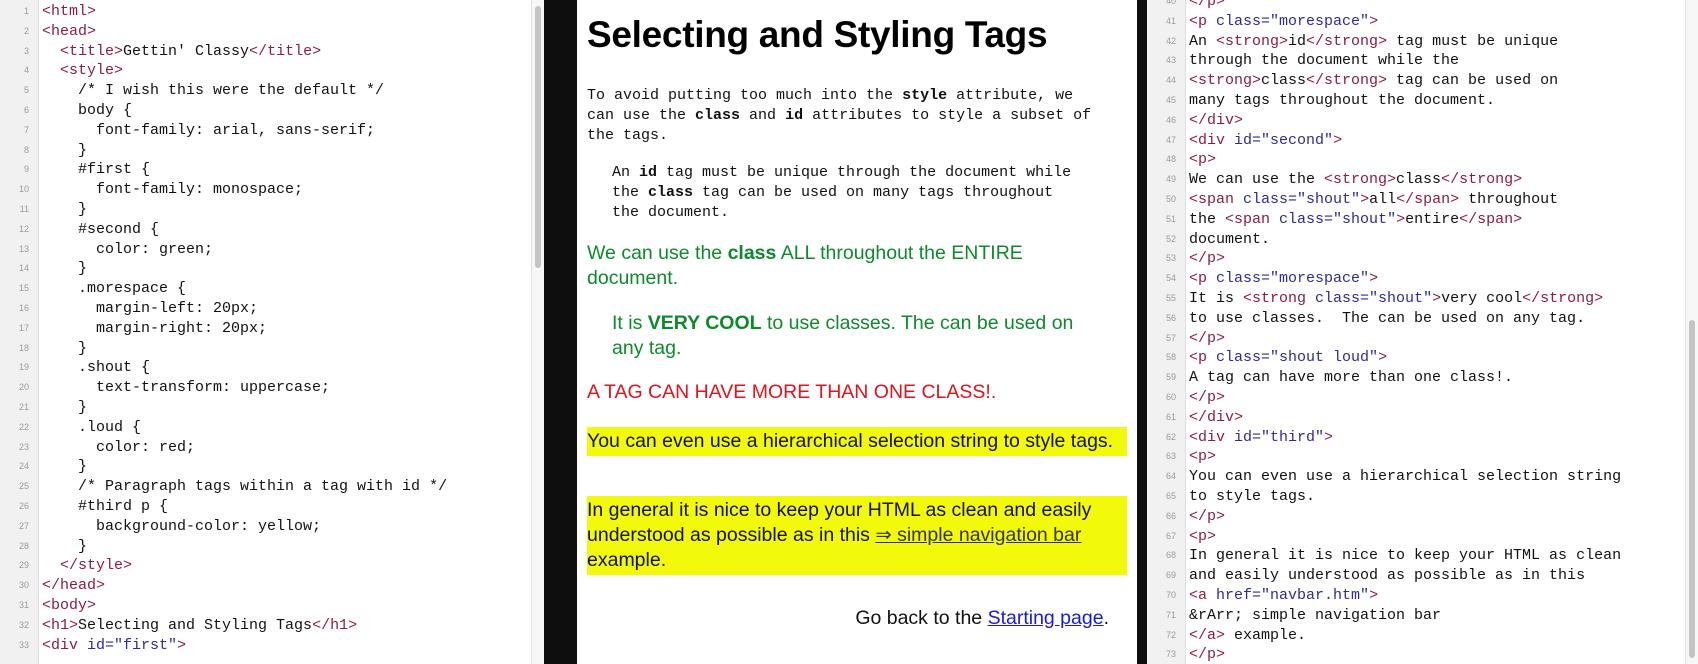  What do you see at coordinates (1170, 416) in the screenshot?
I see `line-number: 61` at bounding box center [1170, 416].